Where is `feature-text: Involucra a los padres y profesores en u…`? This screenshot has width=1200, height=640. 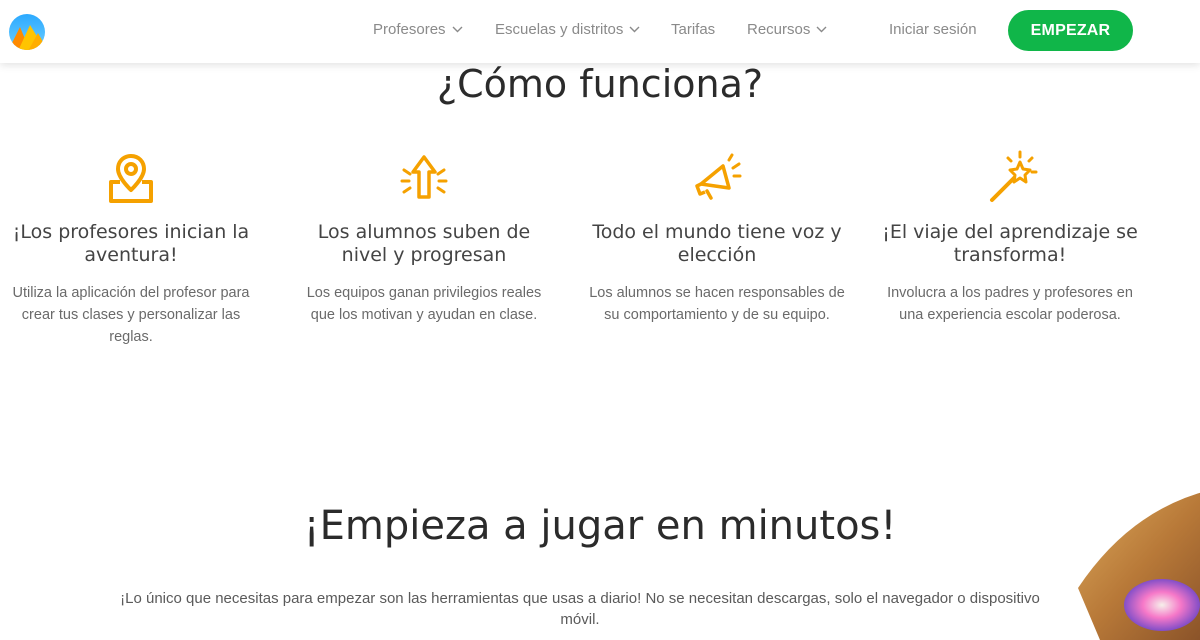 feature-text: Involucra a los padres y profesores en u… is located at coordinates (1010, 304).